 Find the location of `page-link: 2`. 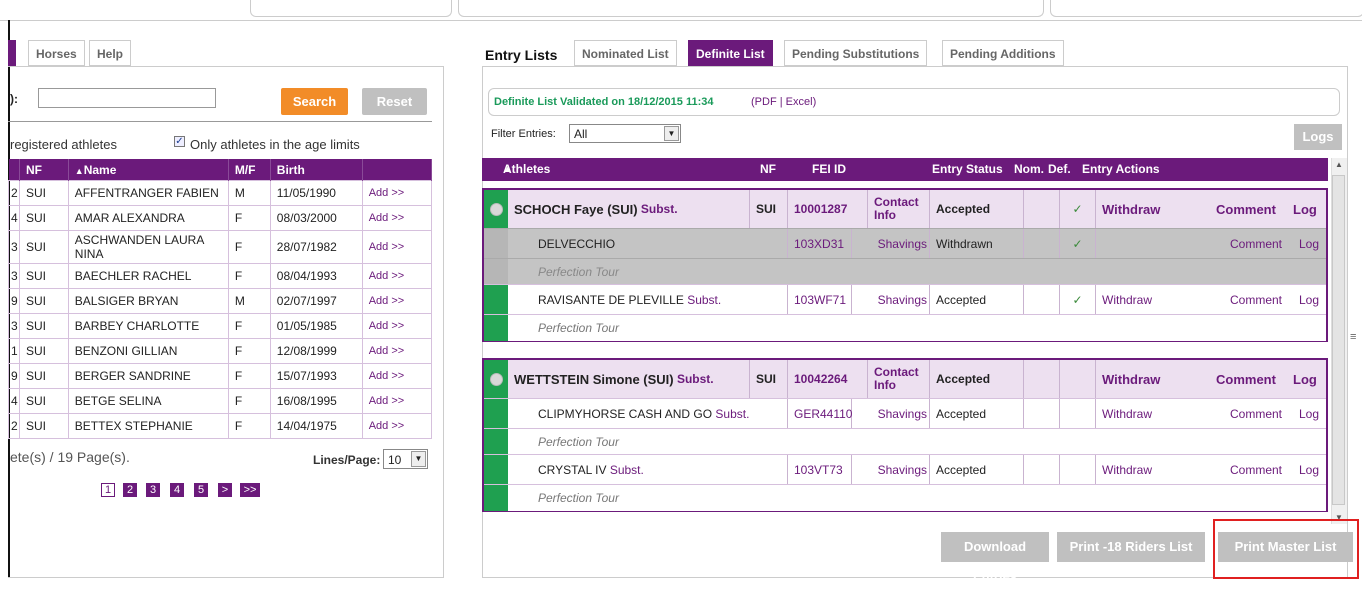

page-link: 2 is located at coordinates (130, 490).